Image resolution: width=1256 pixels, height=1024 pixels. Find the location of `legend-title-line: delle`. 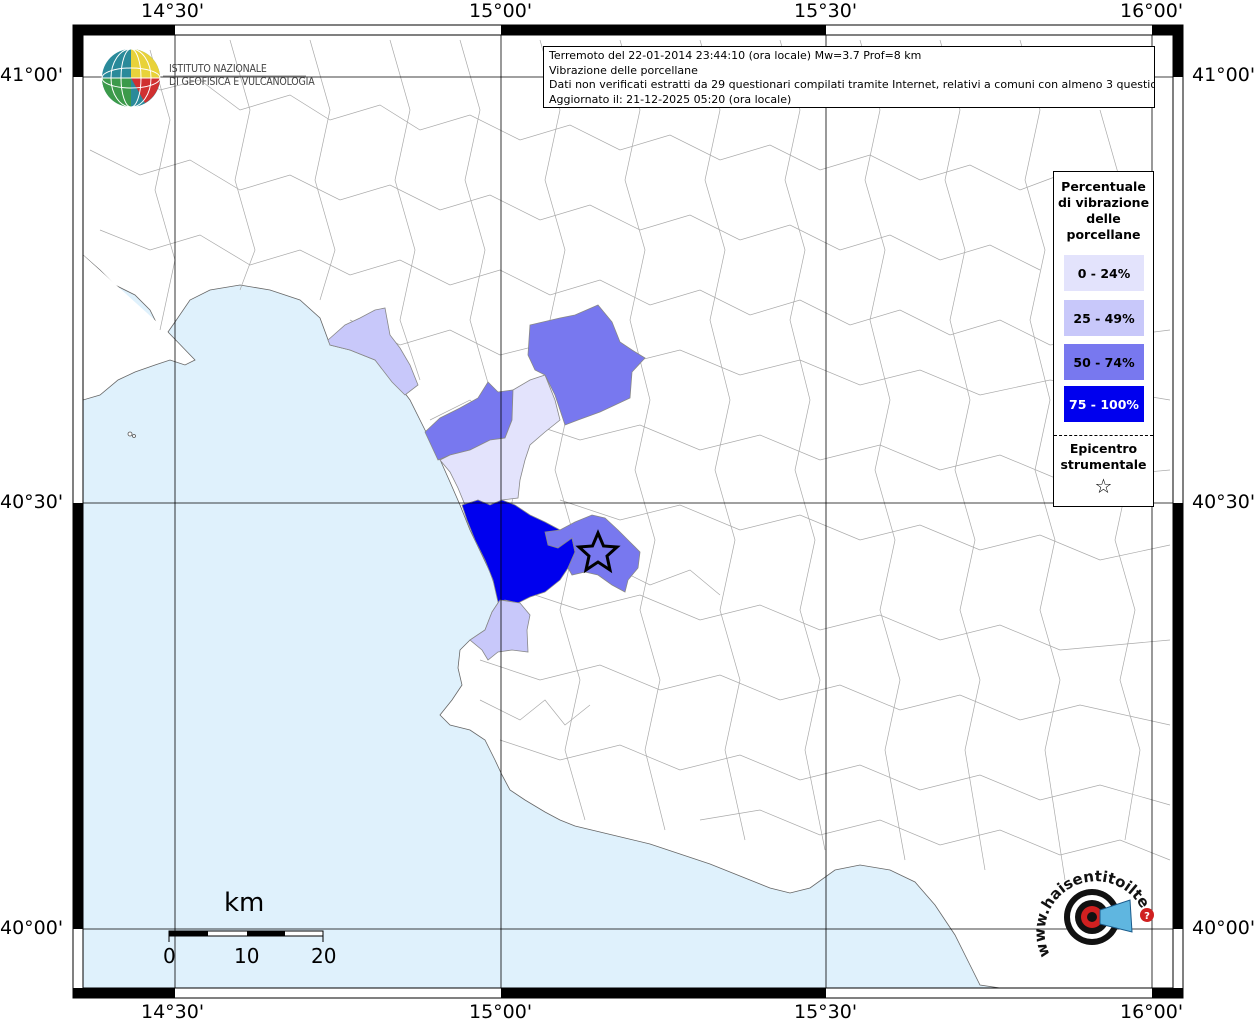

legend-title-line: delle is located at coordinates (1103, 218).